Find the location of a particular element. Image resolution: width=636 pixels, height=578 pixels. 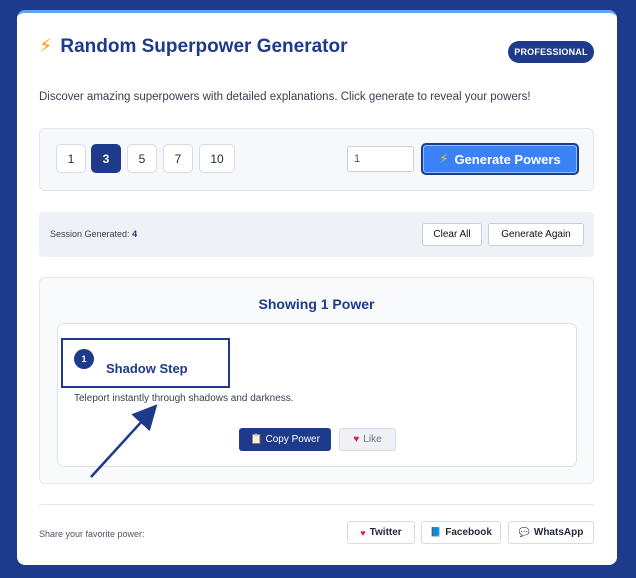

share-facebook-button: 📘 Facebook is located at coordinates (461, 532).